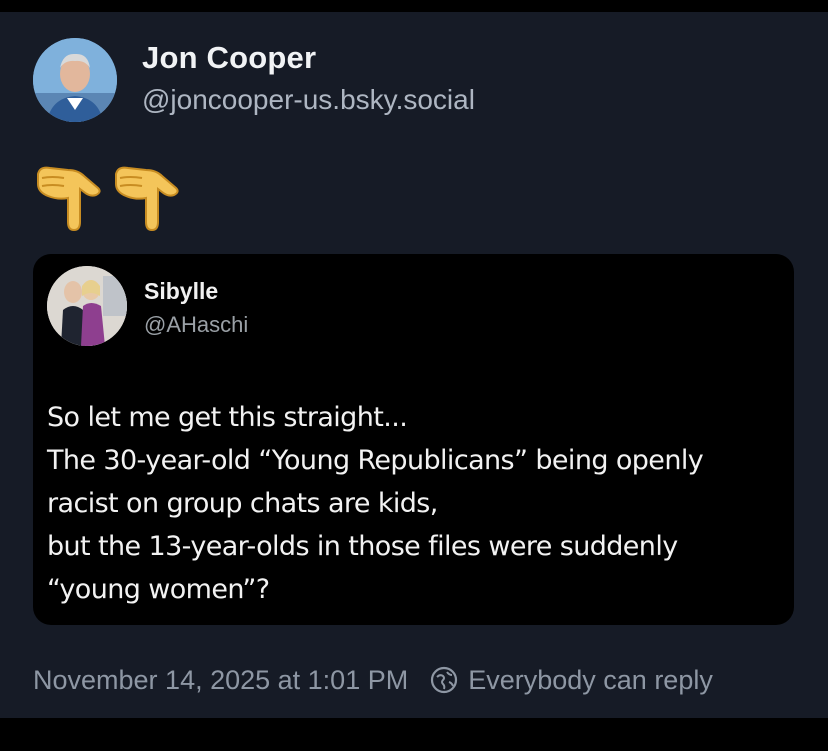 The width and height of the screenshot is (828, 751). Describe the element at coordinates (308, 100) in the screenshot. I see `author-handle: @joncooper-us.bsky.social` at that location.